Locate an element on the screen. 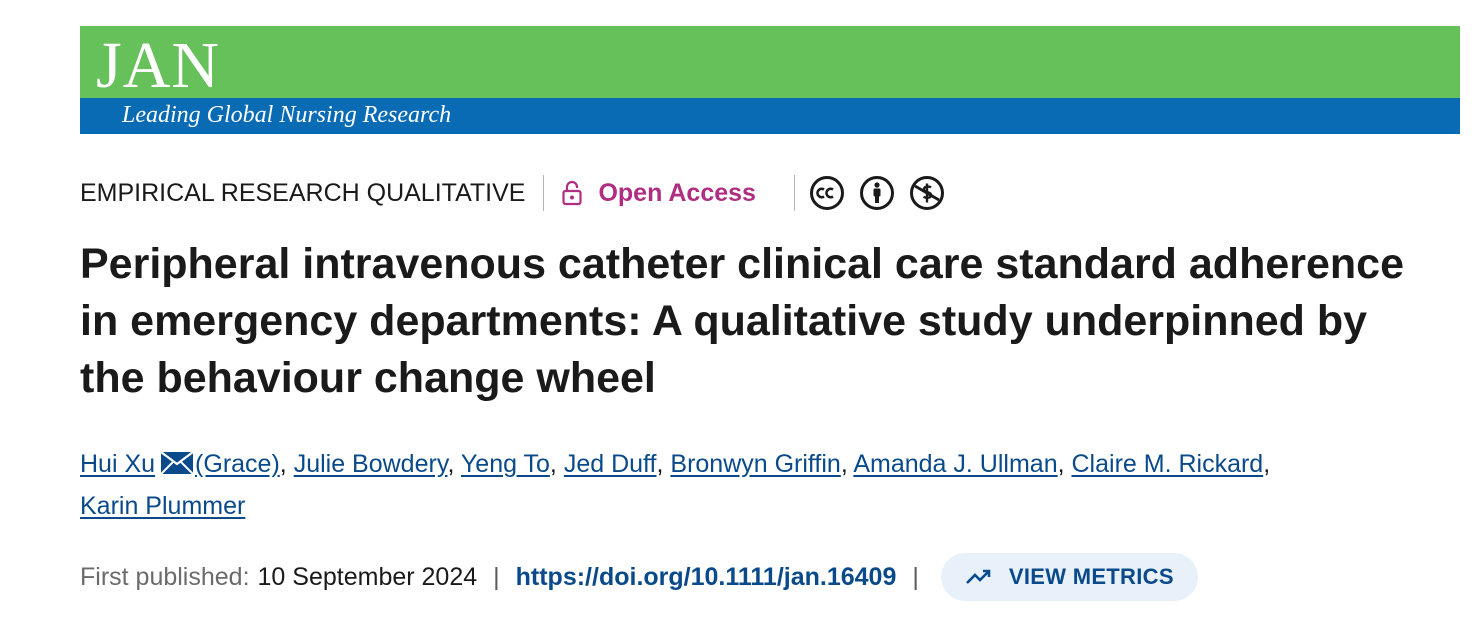 This screenshot has width=1484, height=622. author-link: Yeng To is located at coordinates (505, 464).